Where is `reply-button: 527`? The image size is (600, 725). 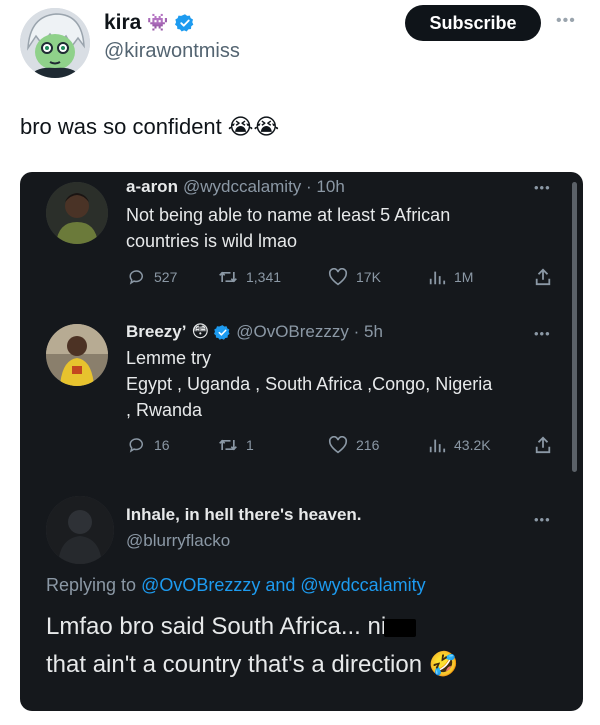 reply-button: 527 is located at coordinates (152, 277).